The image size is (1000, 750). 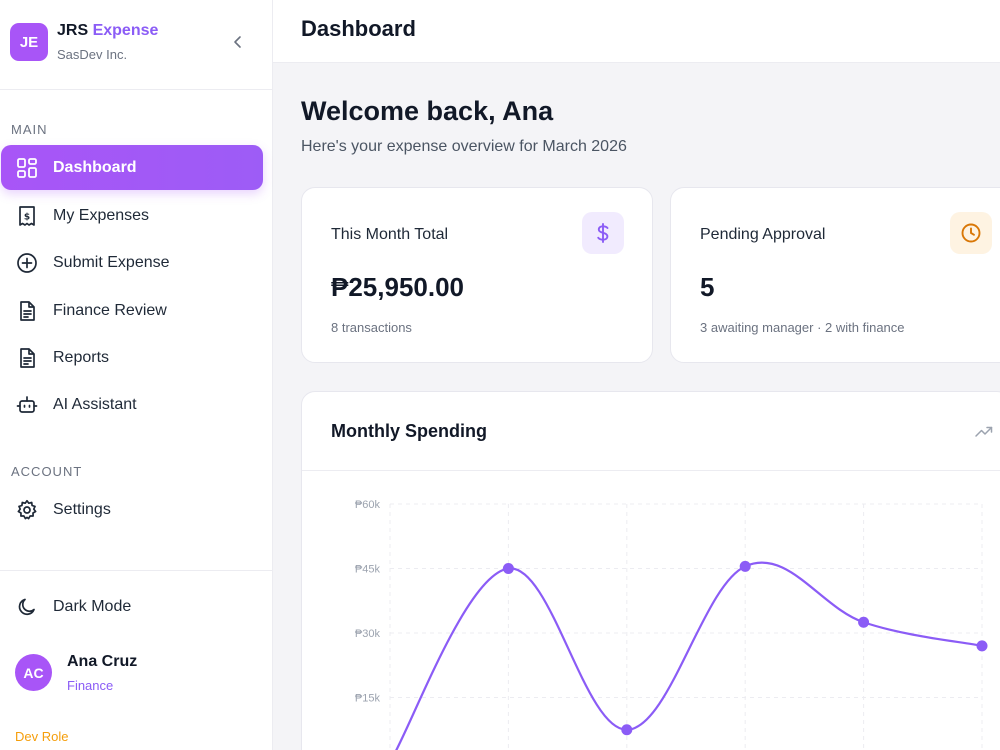 What do you see at coordinates (132, 357) in the screenshot?
I see `sidebar-item-reports: Reports` at bounding box center [132, 357].